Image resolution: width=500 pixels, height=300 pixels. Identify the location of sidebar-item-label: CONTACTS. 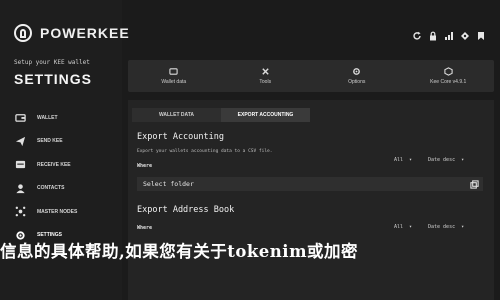
(51, 188).